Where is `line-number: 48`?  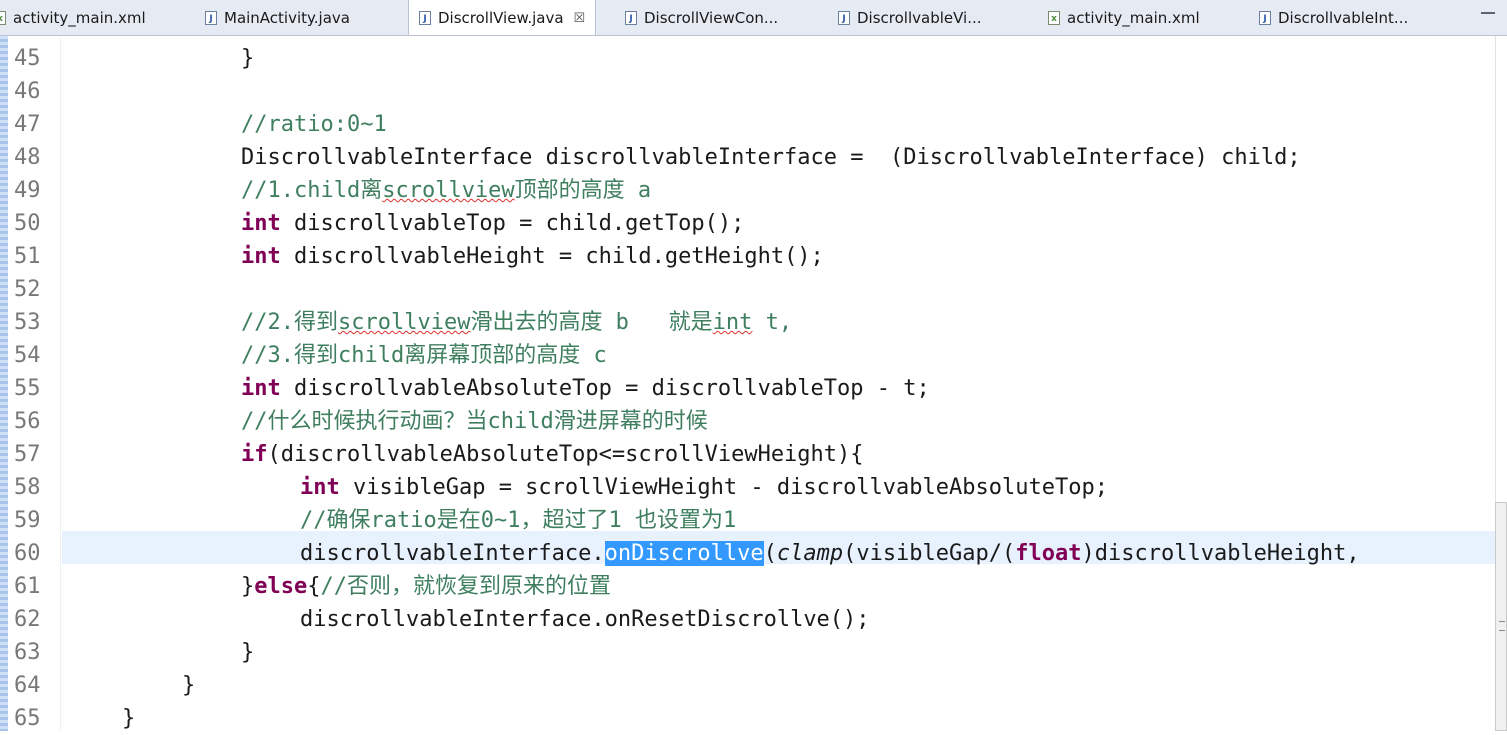 line-number: 48 is located at coordinates (27, 157).